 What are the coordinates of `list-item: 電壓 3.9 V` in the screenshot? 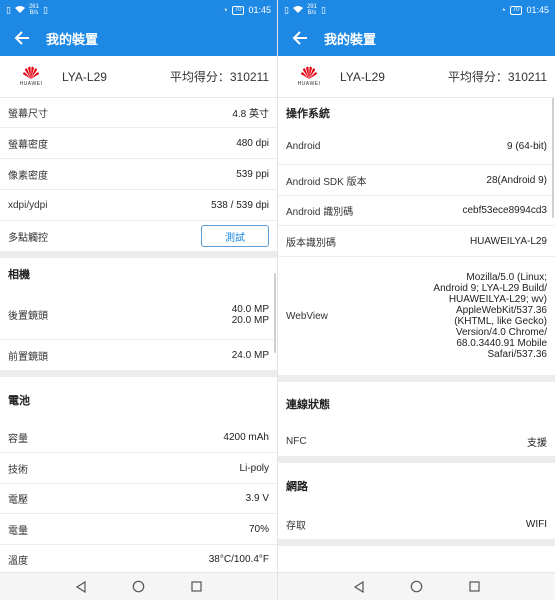 It's located at (138, 499).